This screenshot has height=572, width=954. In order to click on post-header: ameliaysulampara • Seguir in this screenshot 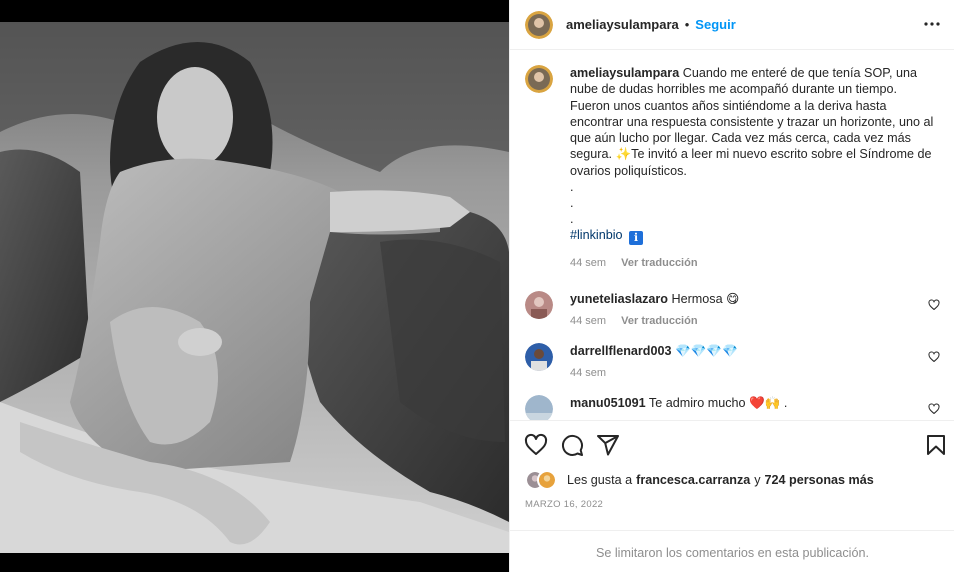, I will do `click(732, 25)`.